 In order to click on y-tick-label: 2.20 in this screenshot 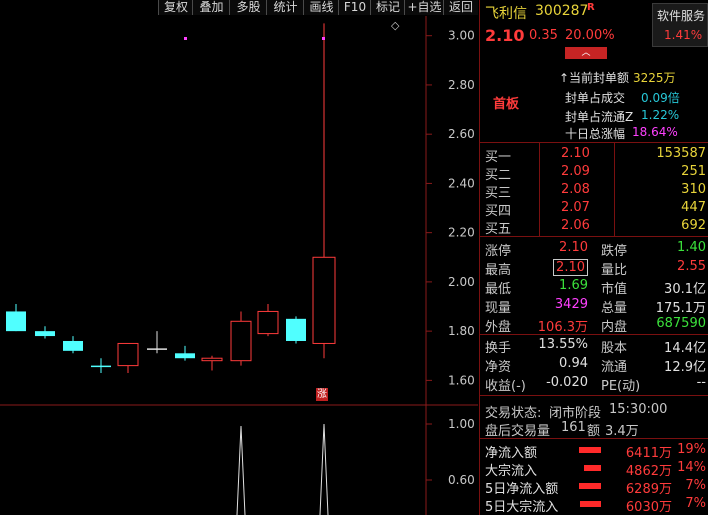, I will do `click(461, 233)`.